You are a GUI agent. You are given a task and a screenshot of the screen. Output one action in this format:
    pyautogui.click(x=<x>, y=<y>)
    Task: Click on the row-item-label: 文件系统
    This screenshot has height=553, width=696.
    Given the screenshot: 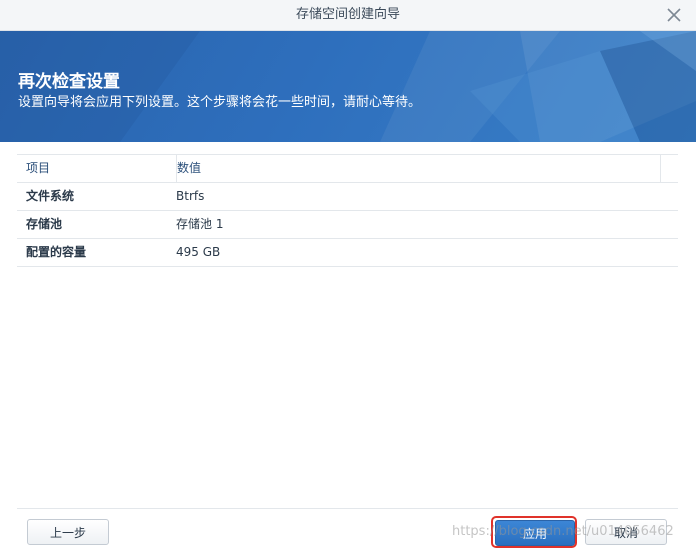 What is the action you would take?
    pyautogui.click(x=50, y=196)
    